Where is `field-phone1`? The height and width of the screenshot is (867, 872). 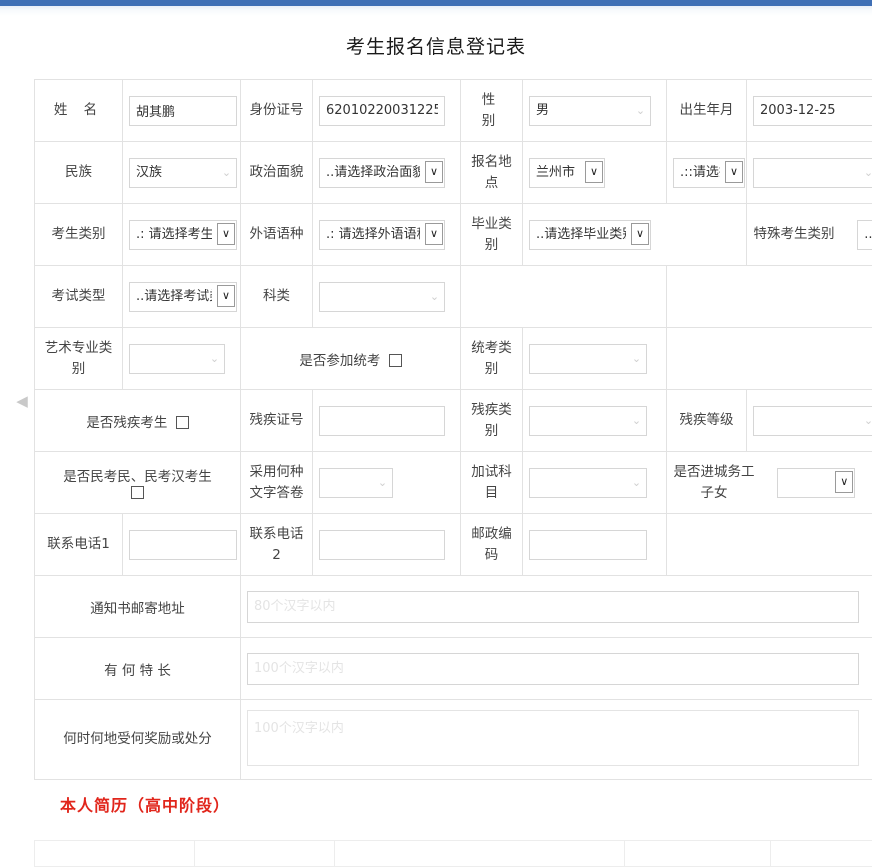 field-phone1 is located at coordinates (182, 545).